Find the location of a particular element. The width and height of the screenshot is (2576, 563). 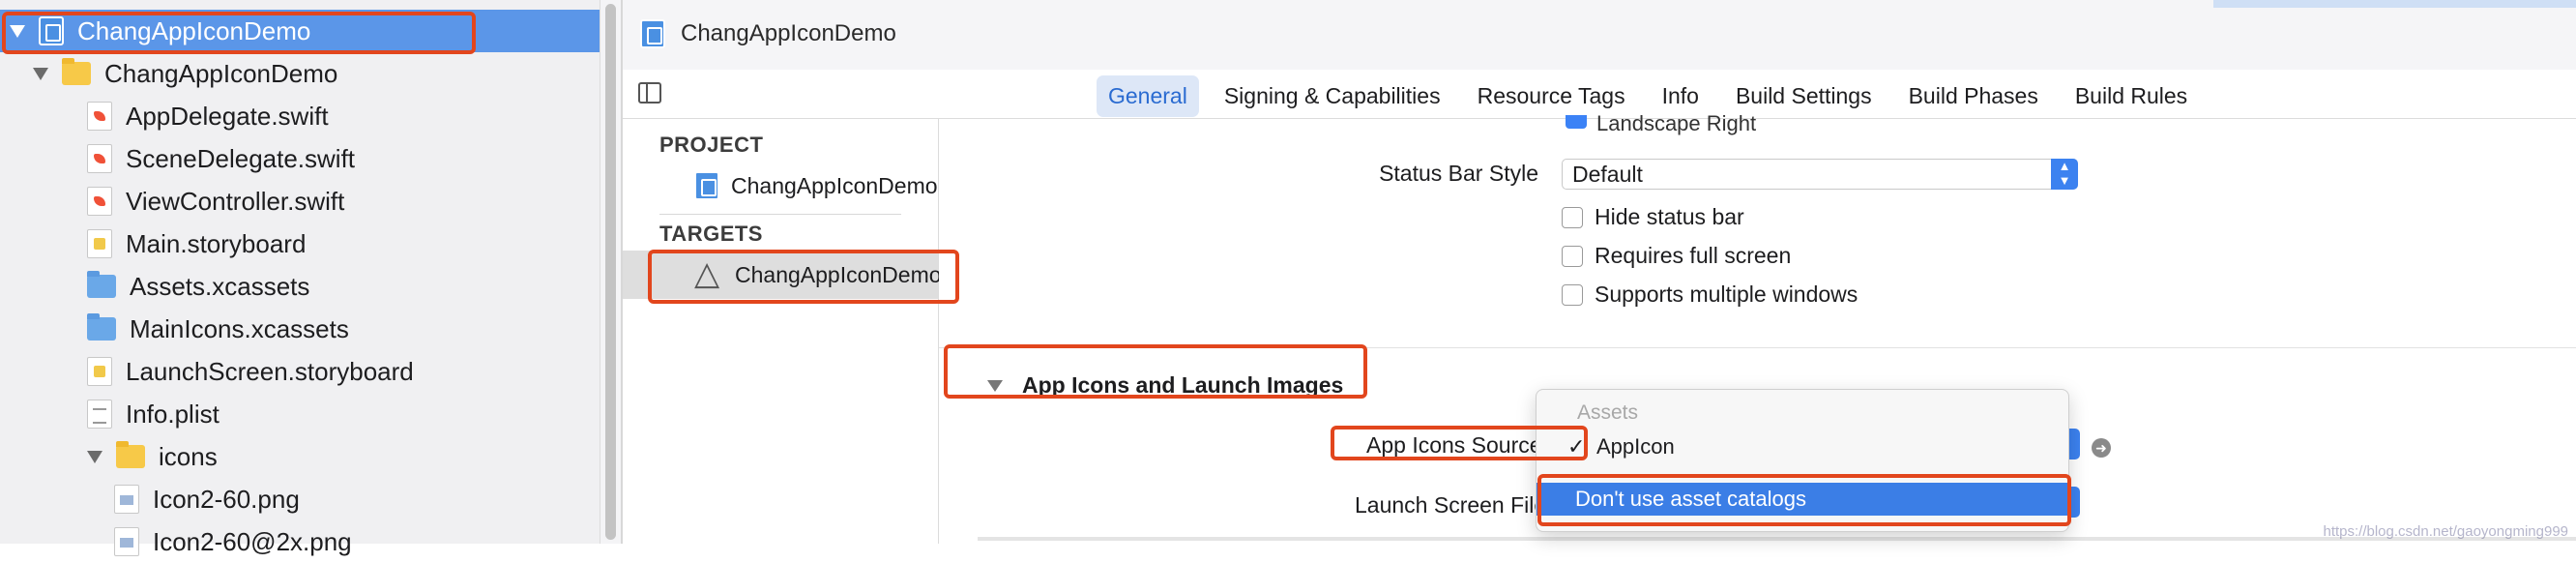

editor-breadcrumb: ChangAppIconDemo is located at coordinates (768, 33).